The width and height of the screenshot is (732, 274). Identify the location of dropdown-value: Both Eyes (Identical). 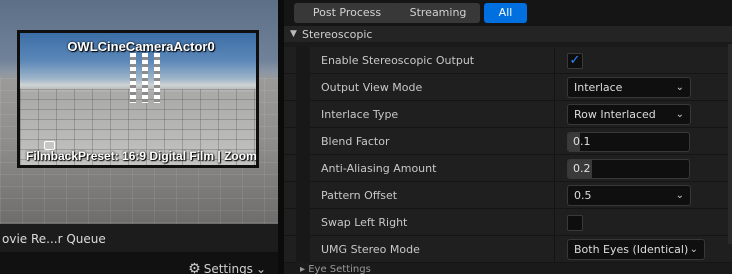
(631, 249).